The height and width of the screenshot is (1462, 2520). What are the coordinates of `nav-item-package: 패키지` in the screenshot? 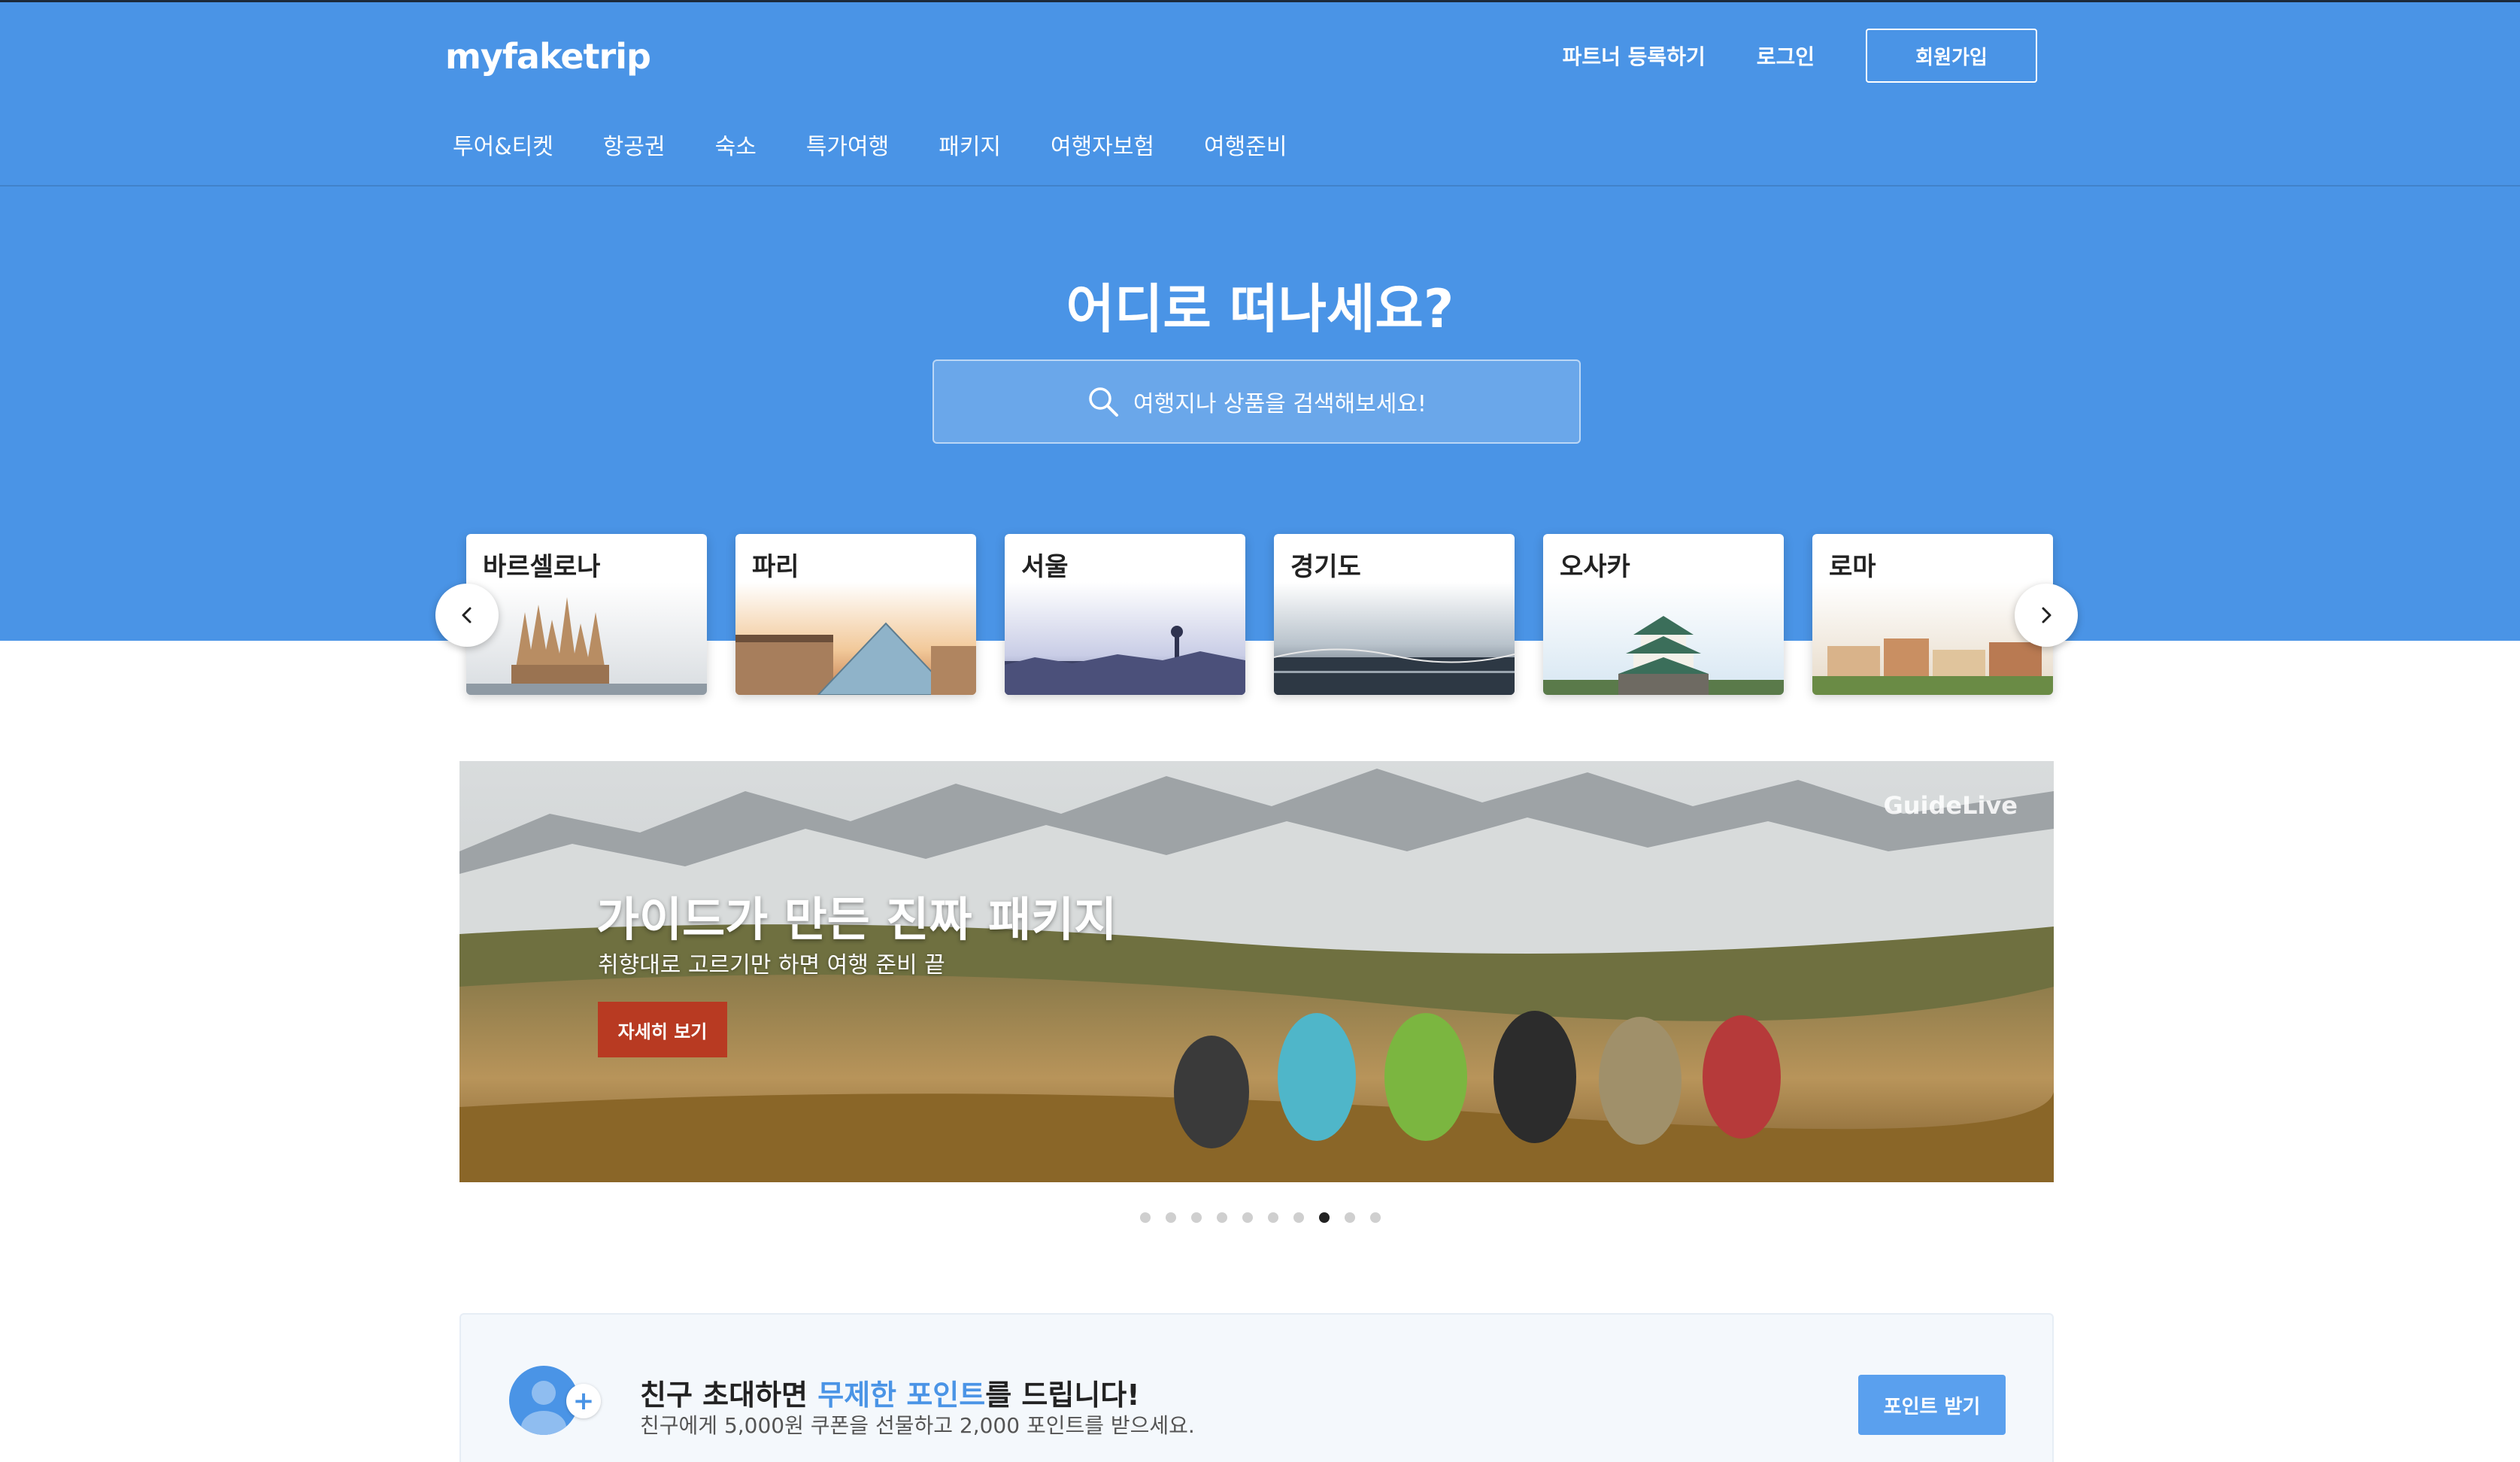 It's located at (970, 144).